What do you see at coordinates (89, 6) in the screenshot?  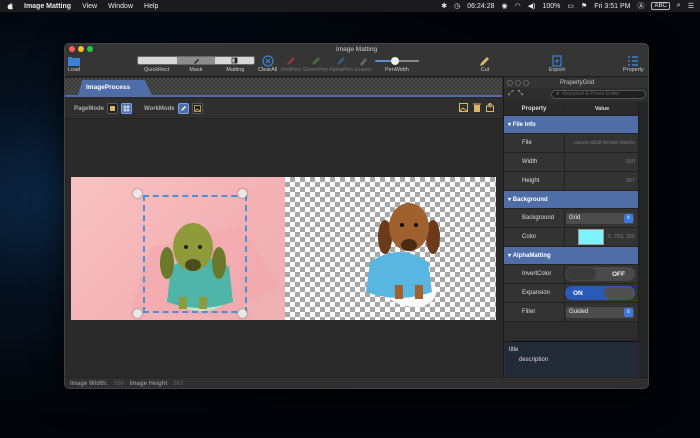 I see `menu-view: View` at bounding box center [89, 6].